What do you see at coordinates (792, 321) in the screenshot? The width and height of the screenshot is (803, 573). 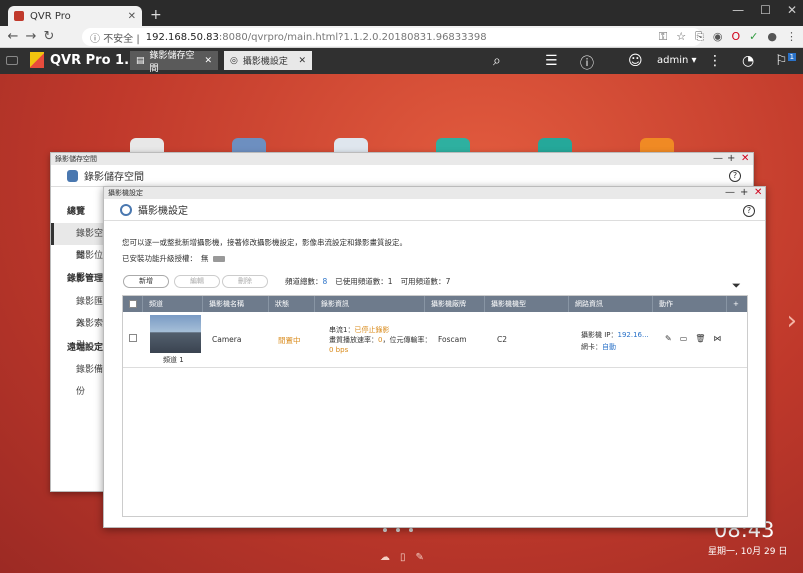 I see `next-page-icon: ›` at bounding box center [792, 321].